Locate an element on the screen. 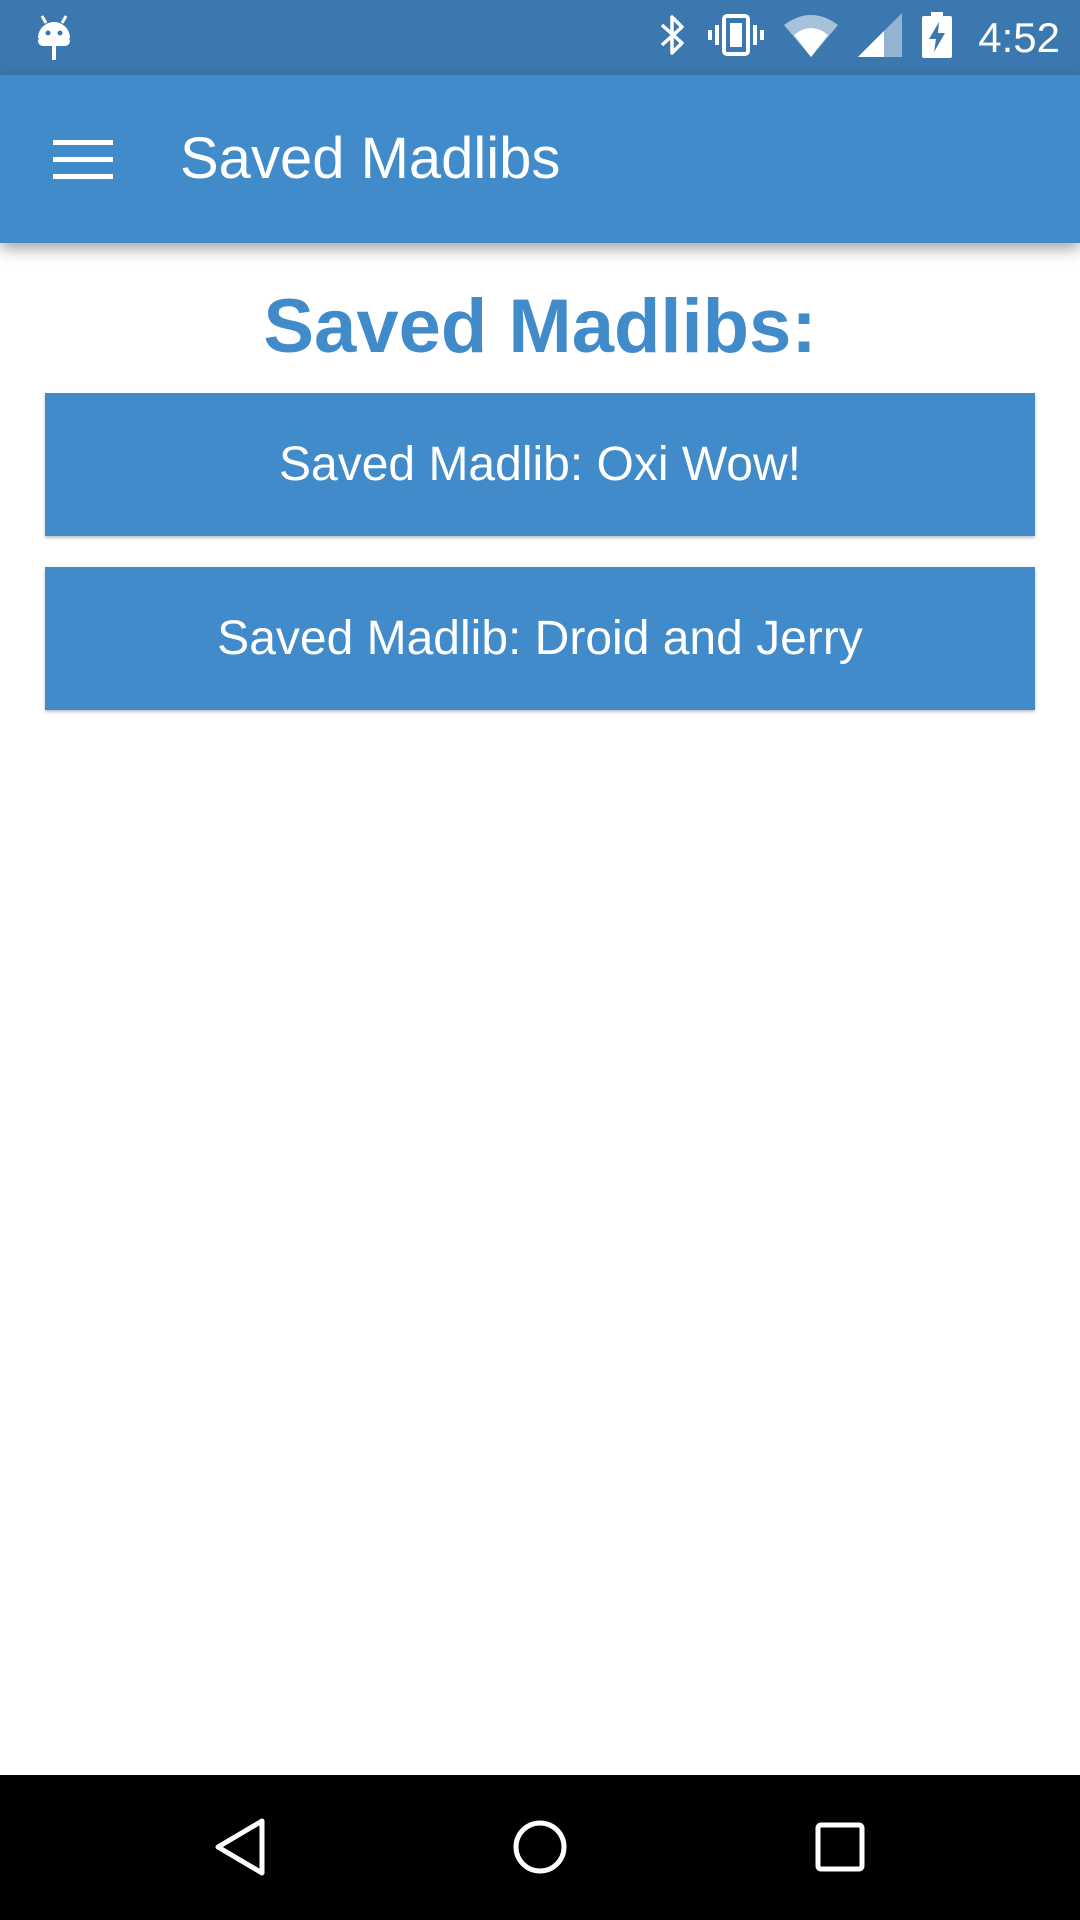 This screenshot has width=1080, height=1920. app-bar: Saved Madlibs is located at coordinates (540, 159).